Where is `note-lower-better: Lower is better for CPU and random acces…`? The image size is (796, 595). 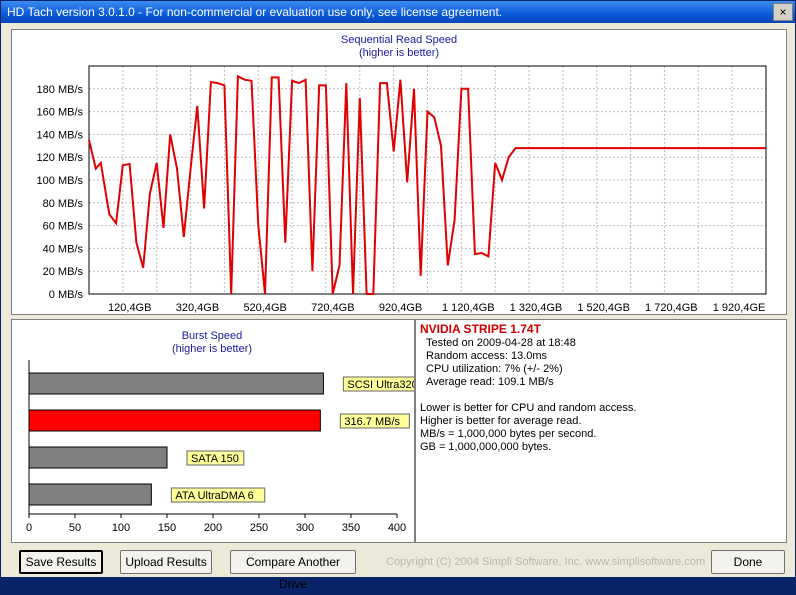
note-lower-better: Lower is better for CPU and random acces… is located at coordinates (528, 408).